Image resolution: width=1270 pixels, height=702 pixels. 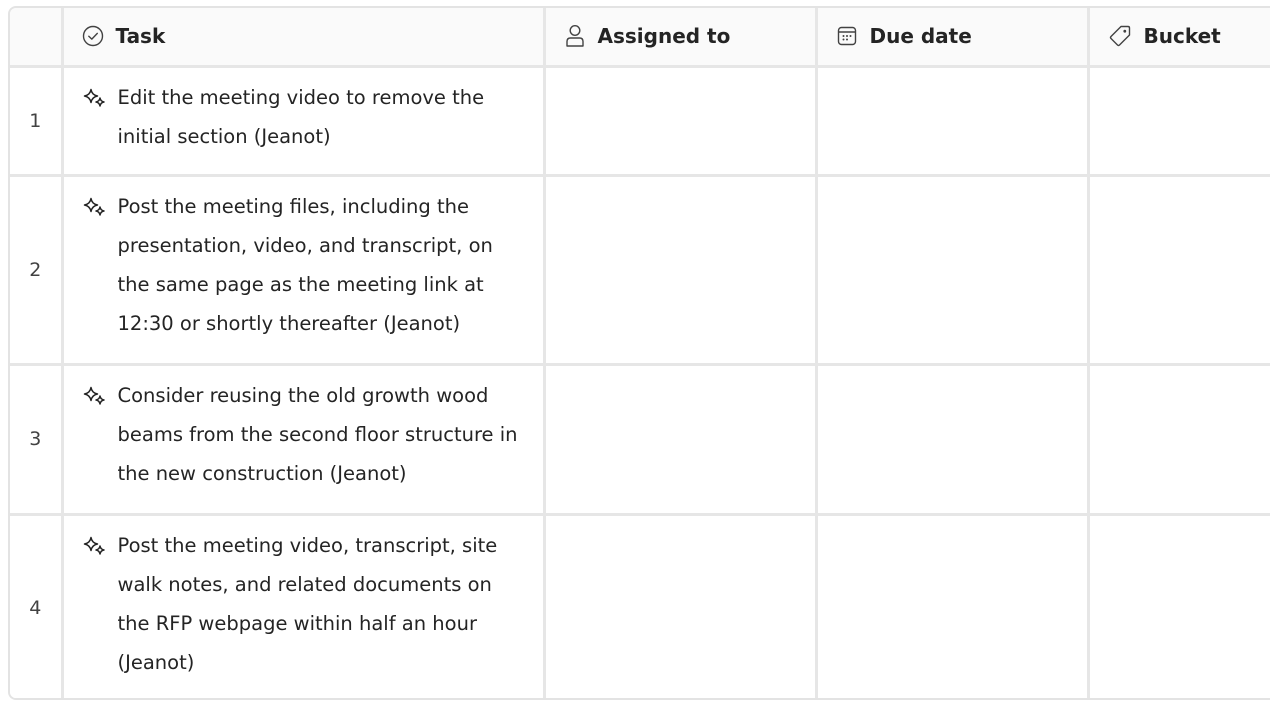 What do you see at coordinates (37, 121) in the screenshot?
I see `row-number: 1` at bounding box center [37, 121].